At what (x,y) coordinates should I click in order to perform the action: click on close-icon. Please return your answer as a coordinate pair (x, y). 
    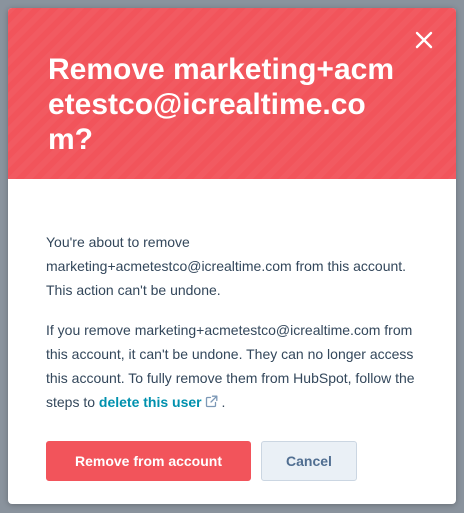
    Looking at the image, I should click on (424, 40).